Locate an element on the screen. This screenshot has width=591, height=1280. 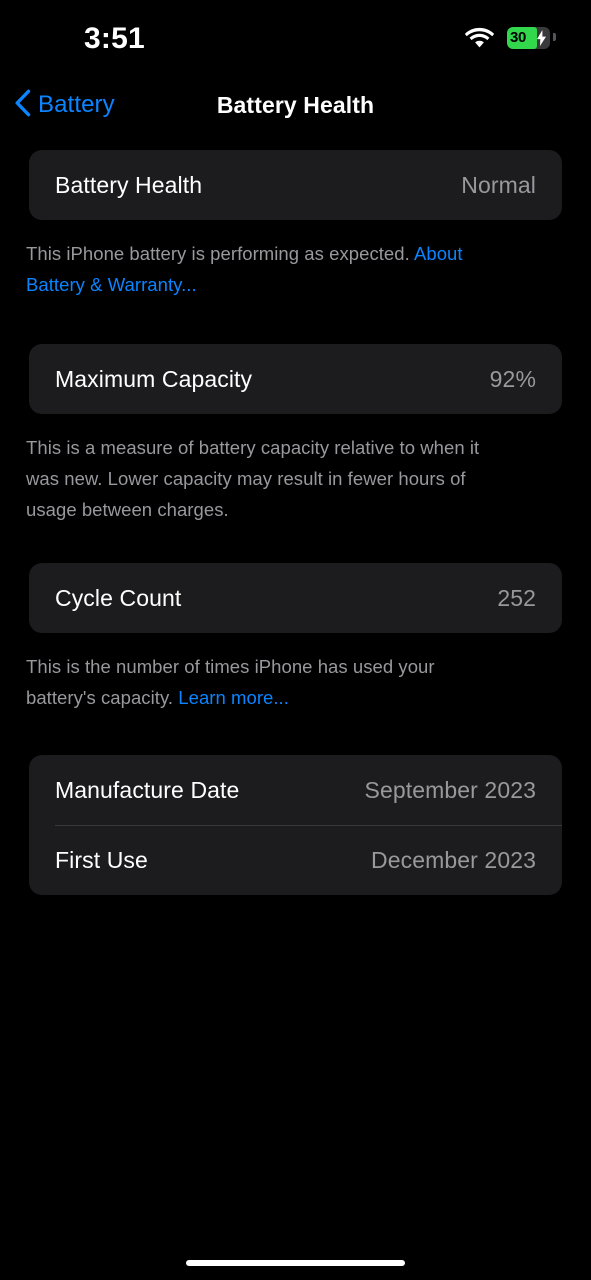
row-battery-health: Battery Health Normal is located at coordinates (295, 185).